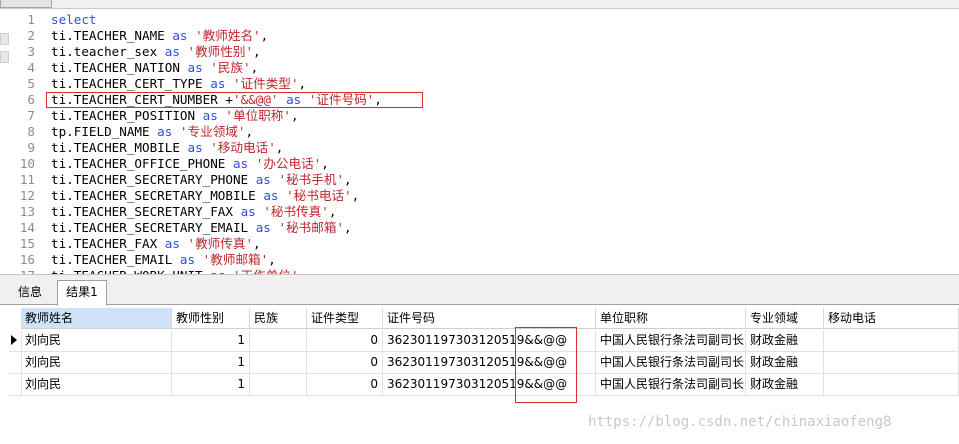  I want to click on sql-identifier: ti.TEACHER_POSITION, so click(127, 115).